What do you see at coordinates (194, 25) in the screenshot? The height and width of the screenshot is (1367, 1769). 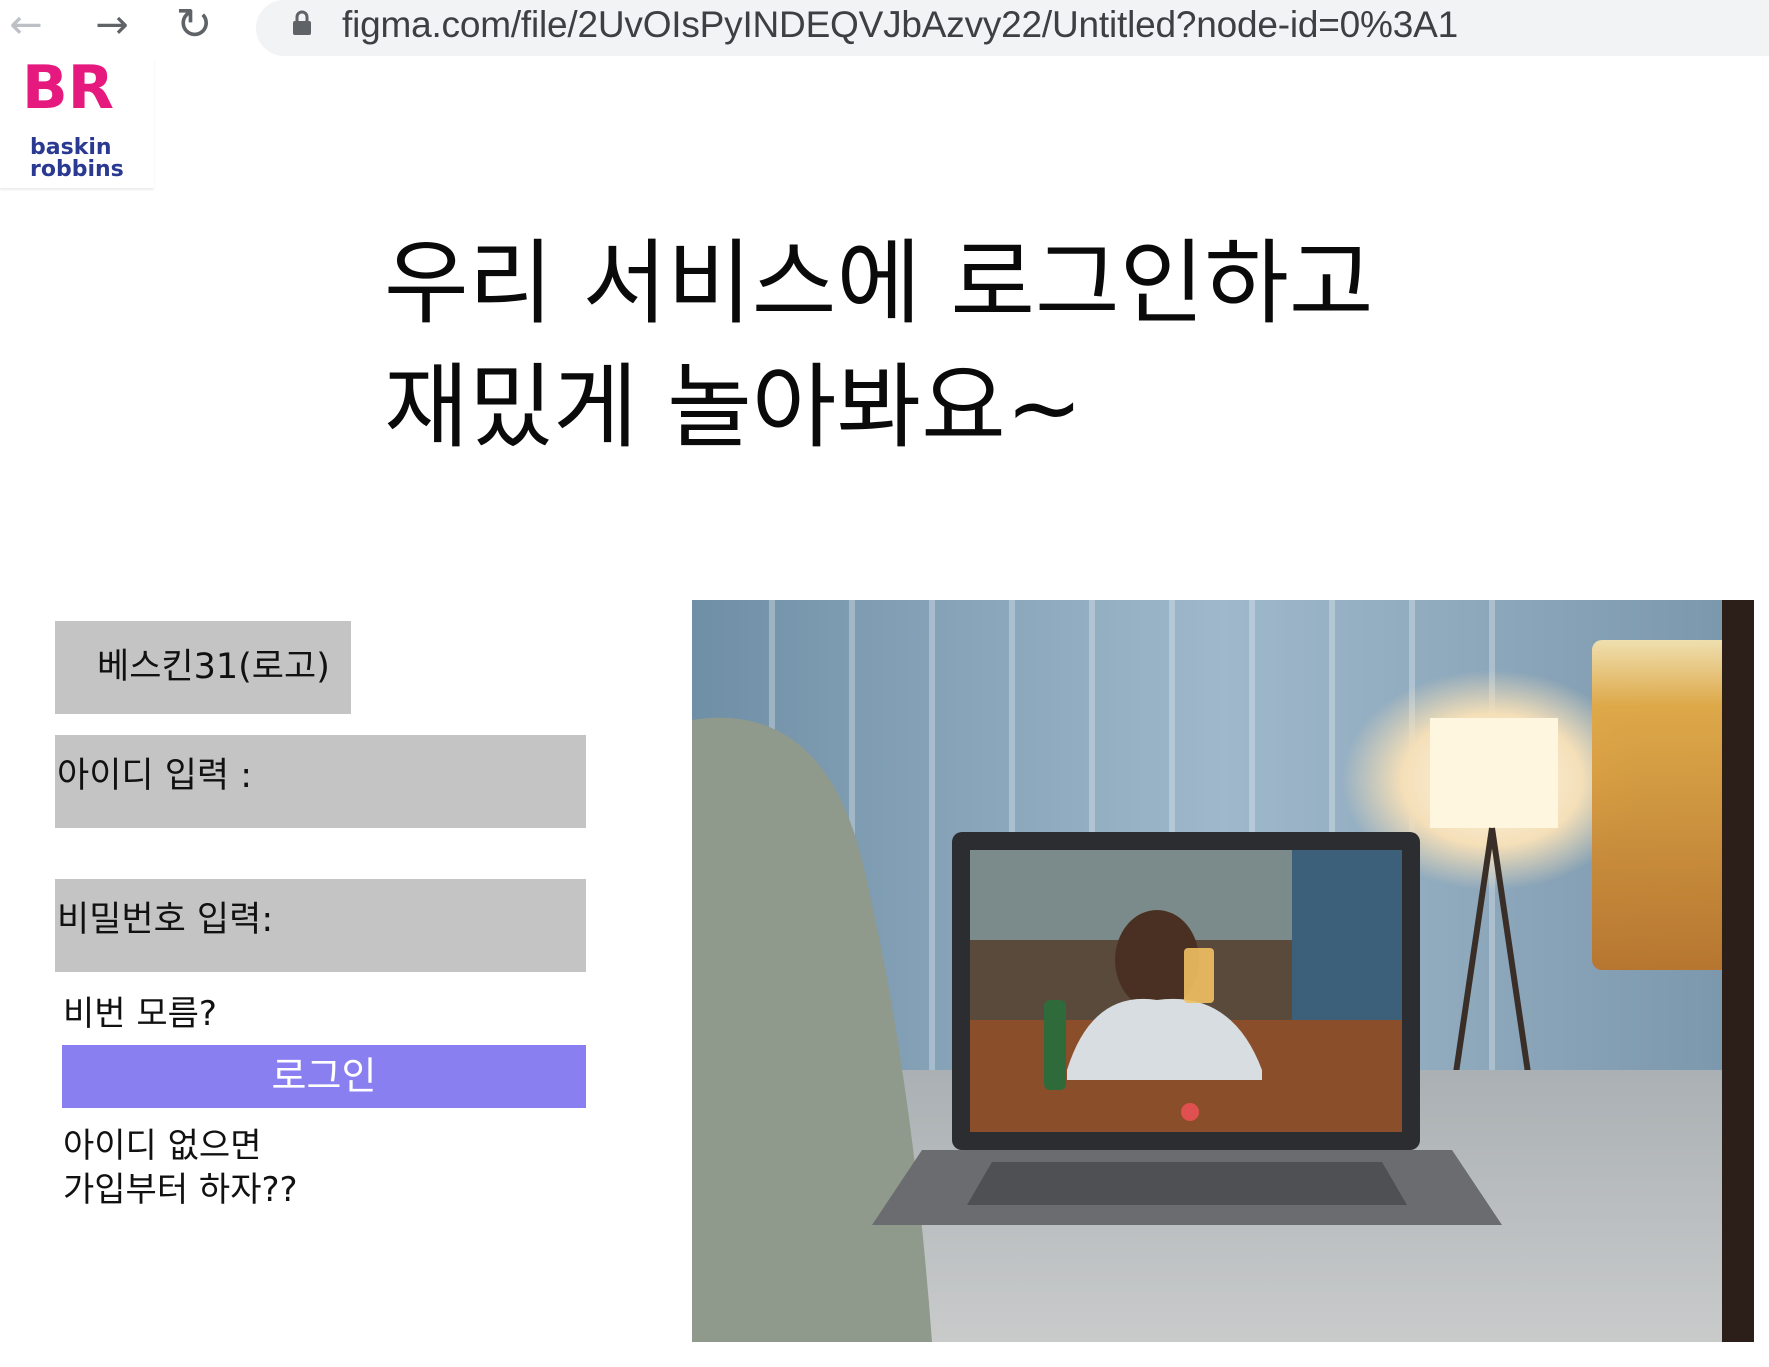 I see `reload-icon: ↻` at bounding box center [194, 25].